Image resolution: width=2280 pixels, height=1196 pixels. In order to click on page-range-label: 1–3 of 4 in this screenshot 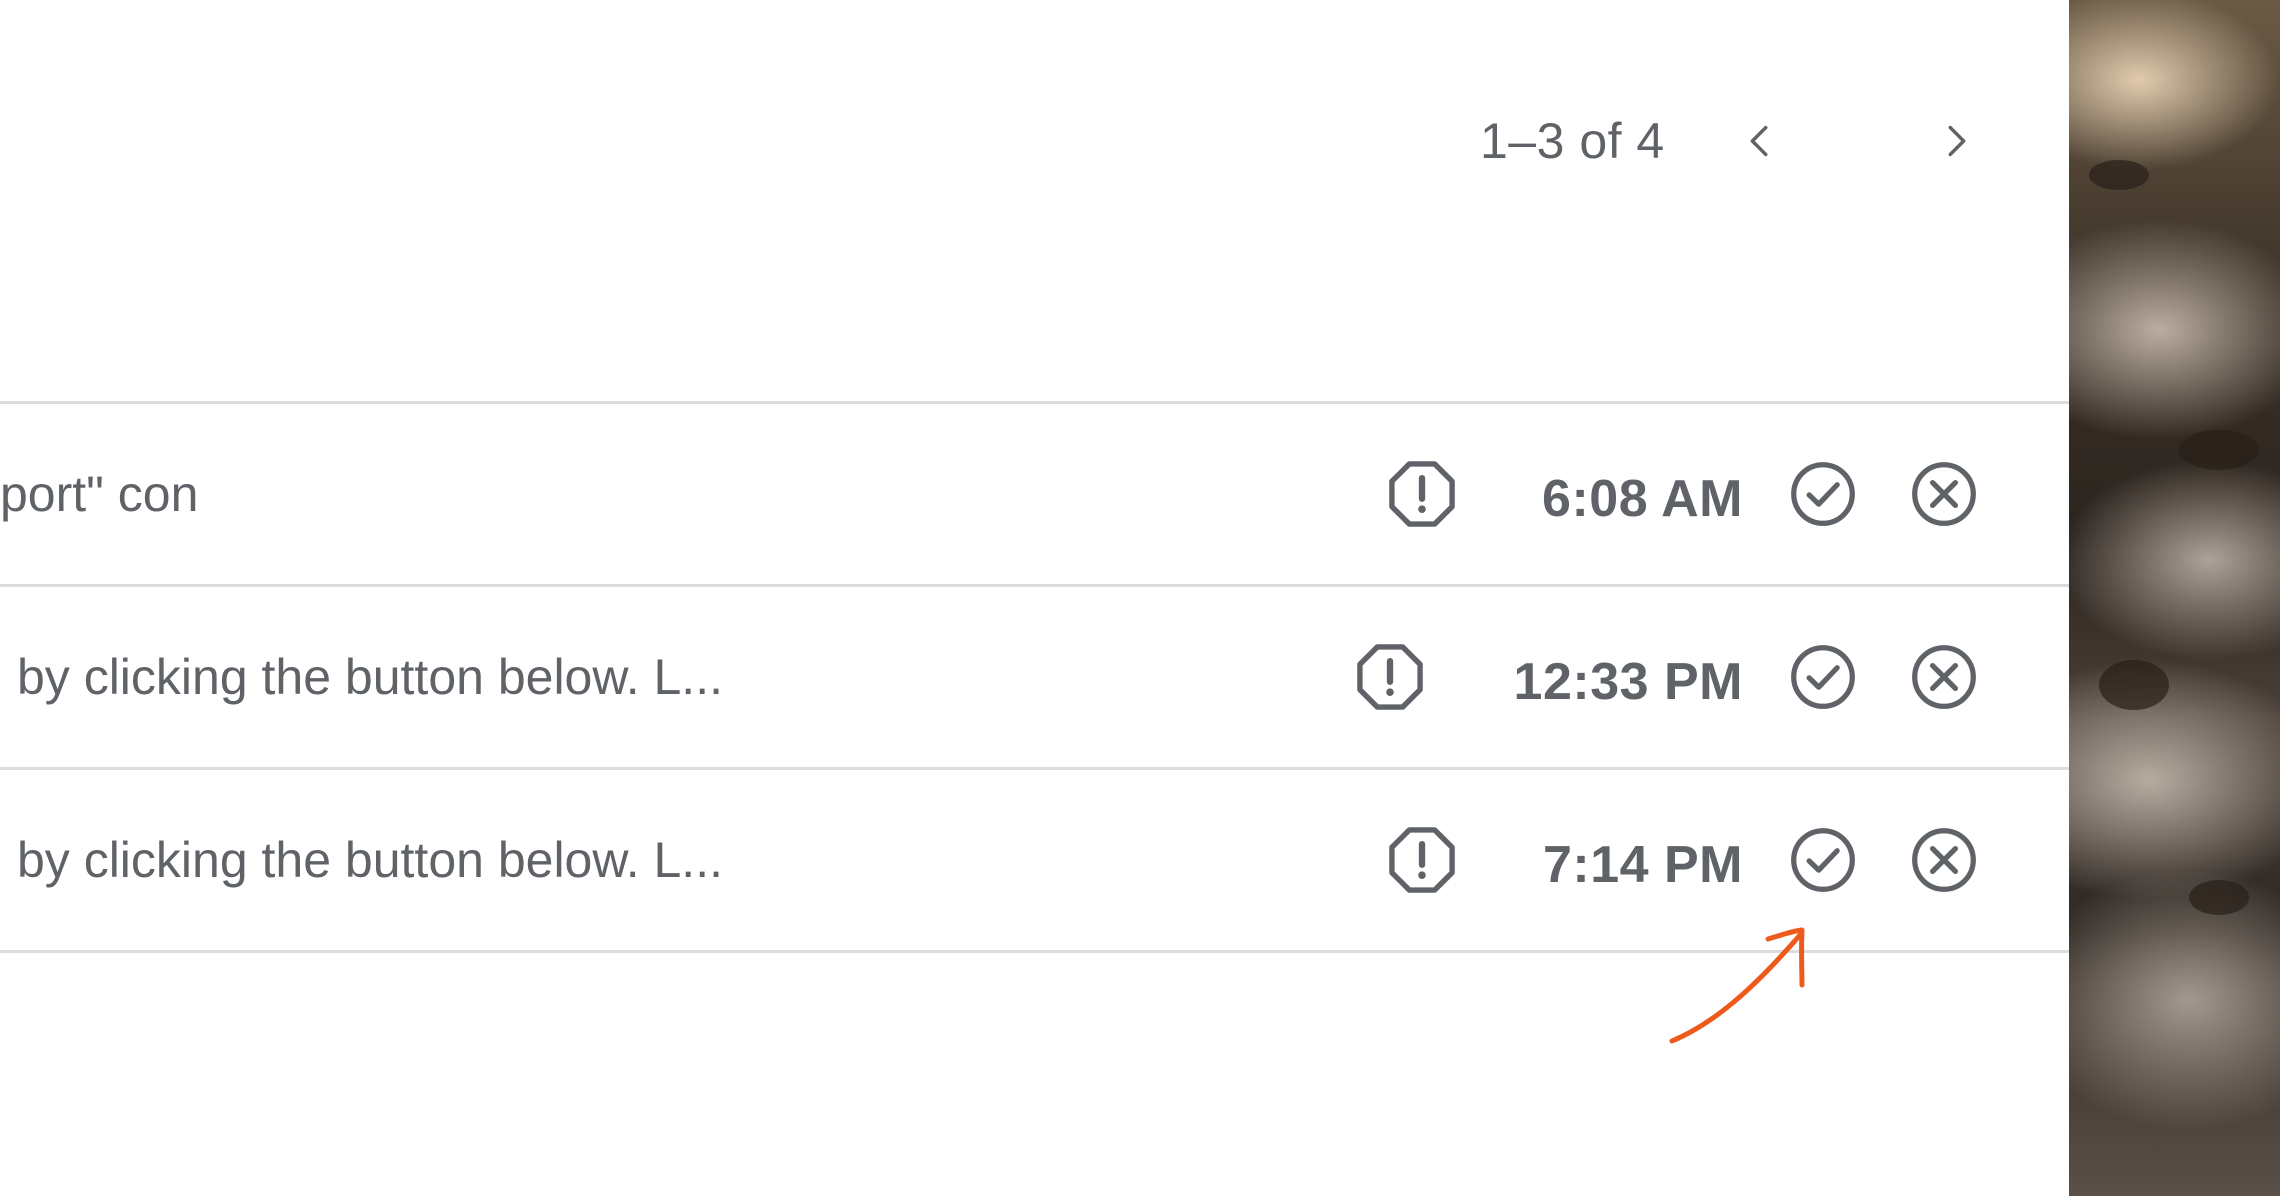, I will do `click(1572, 141)`.